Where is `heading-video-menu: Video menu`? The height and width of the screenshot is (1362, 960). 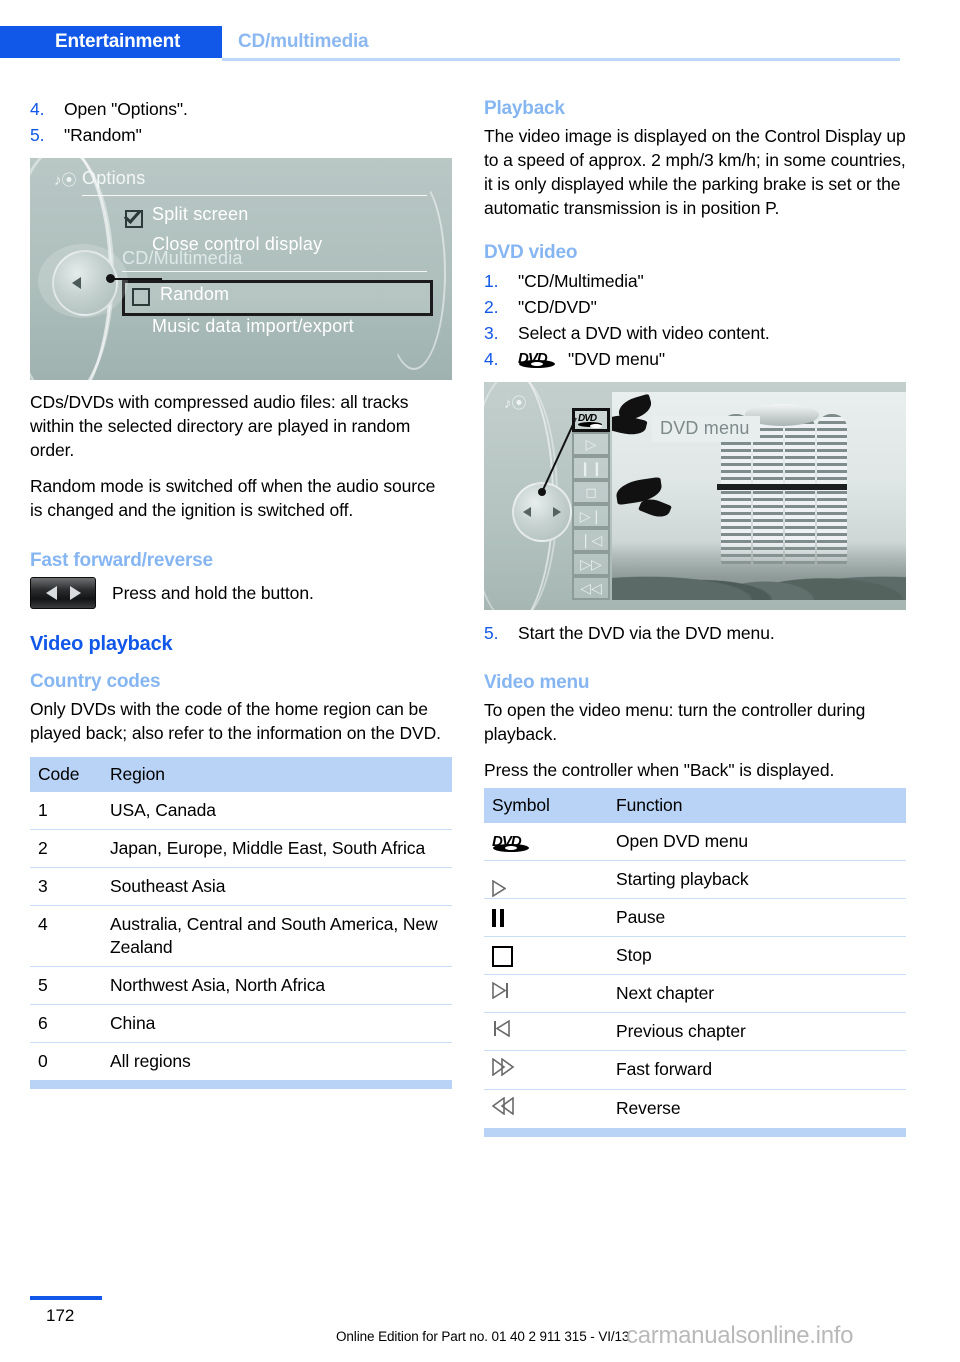
heading-video-menu: Video menu is located at coordinates (537, 682).